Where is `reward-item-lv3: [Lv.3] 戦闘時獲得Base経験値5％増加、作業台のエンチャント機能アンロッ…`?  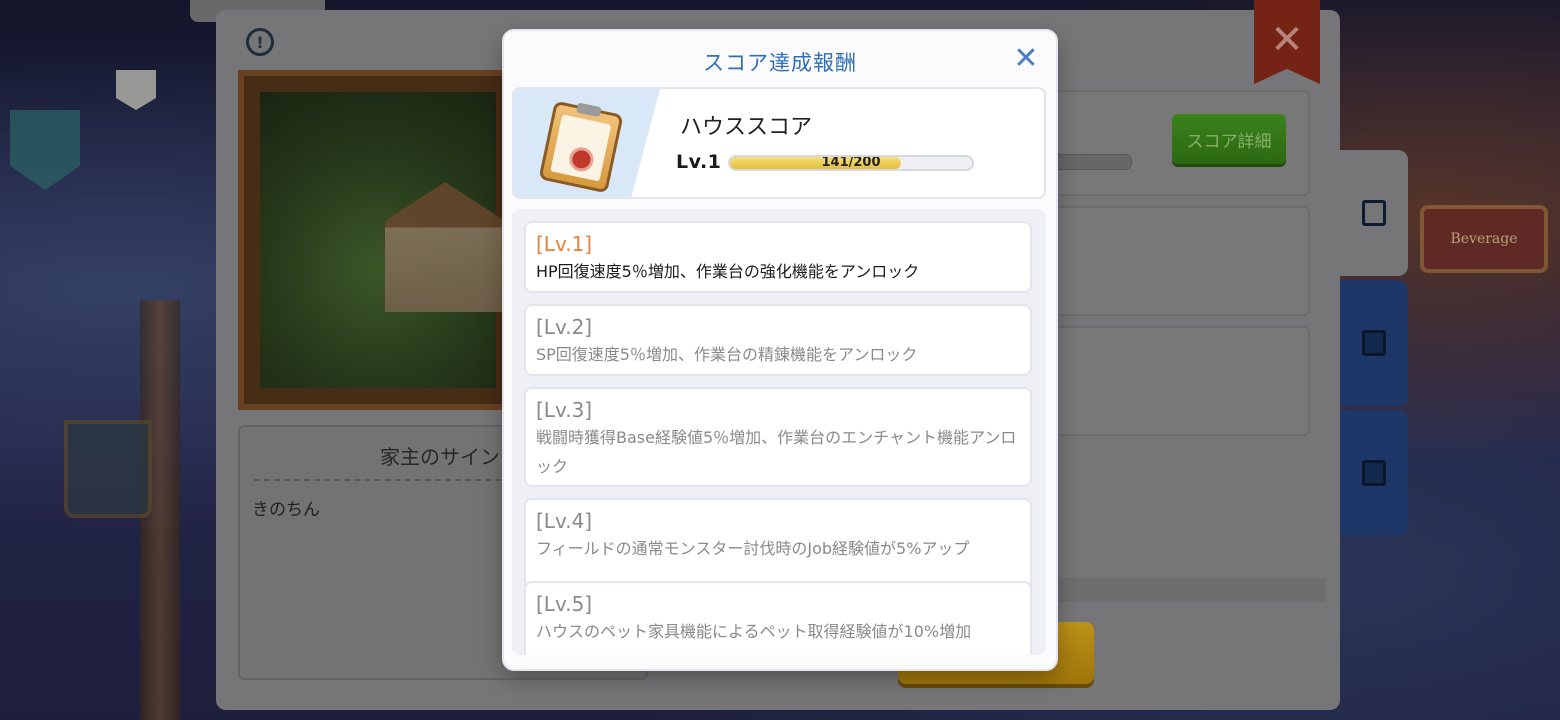 reward-item-lv3: [Lv.3] 戦闘時獲得Base経験値5％増加、作業台のエンチャント機能アンロッ… is located at coordinates (778, 437).